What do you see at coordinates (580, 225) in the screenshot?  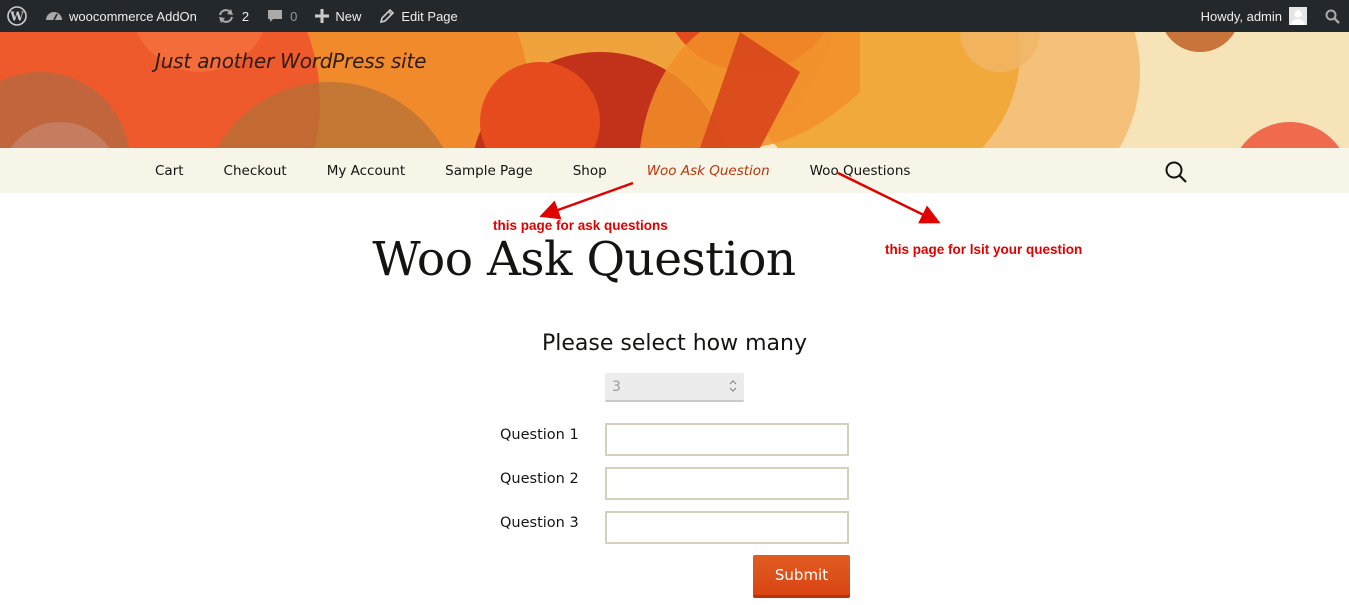 I see `annotation-ask-text: this page for ask questions` at bounding box center [580, 225].